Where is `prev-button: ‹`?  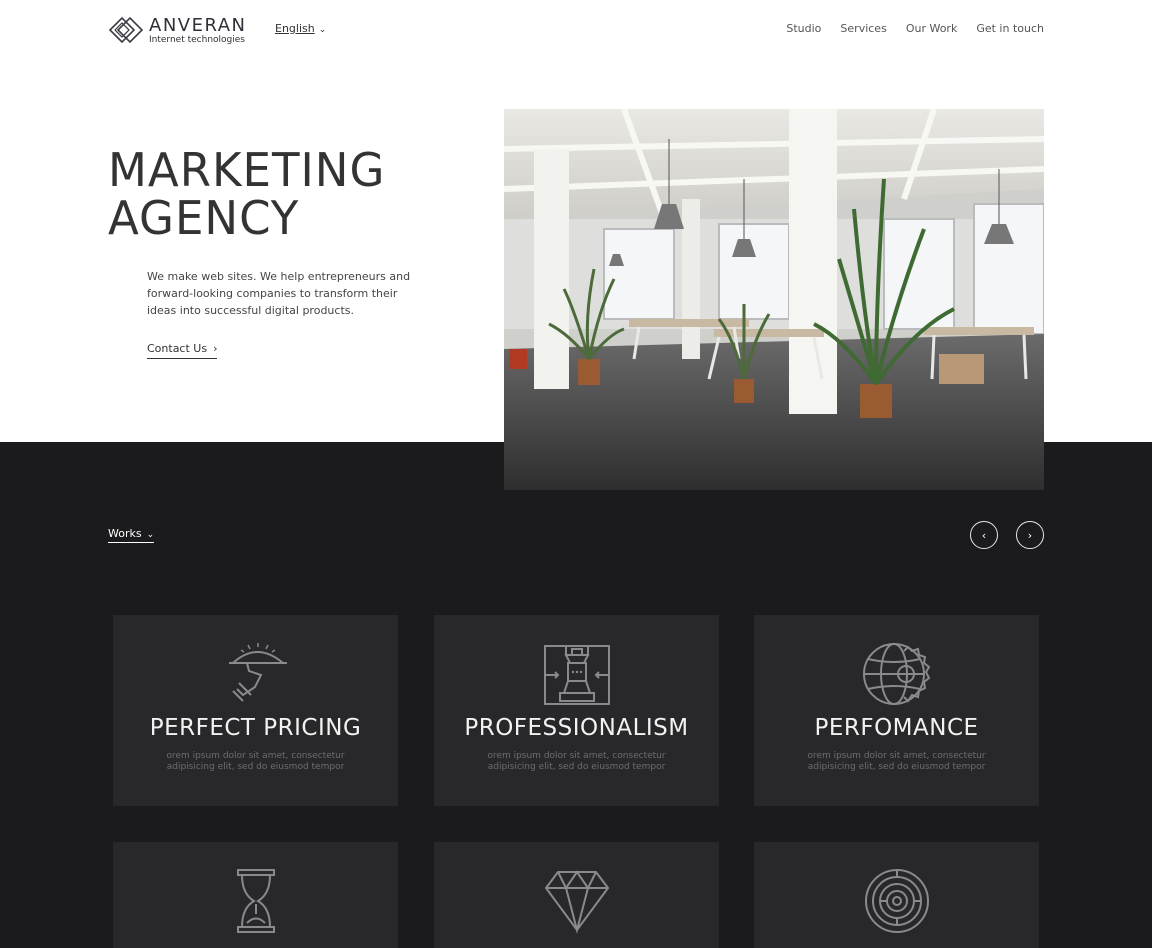 prev-button: ‹ is located at coordinates (984, 535).